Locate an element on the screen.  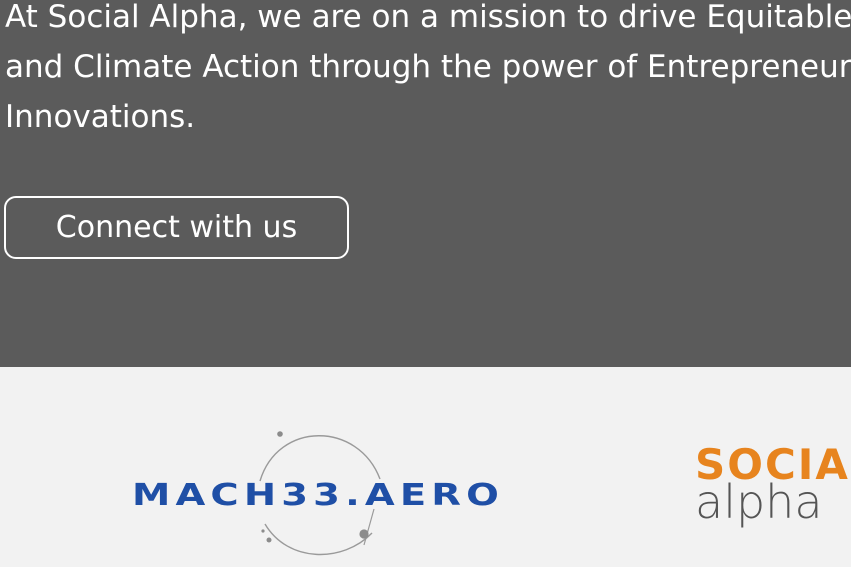
mach33-wordmark: MACH33.AERO is located at coordinates (318, 495).